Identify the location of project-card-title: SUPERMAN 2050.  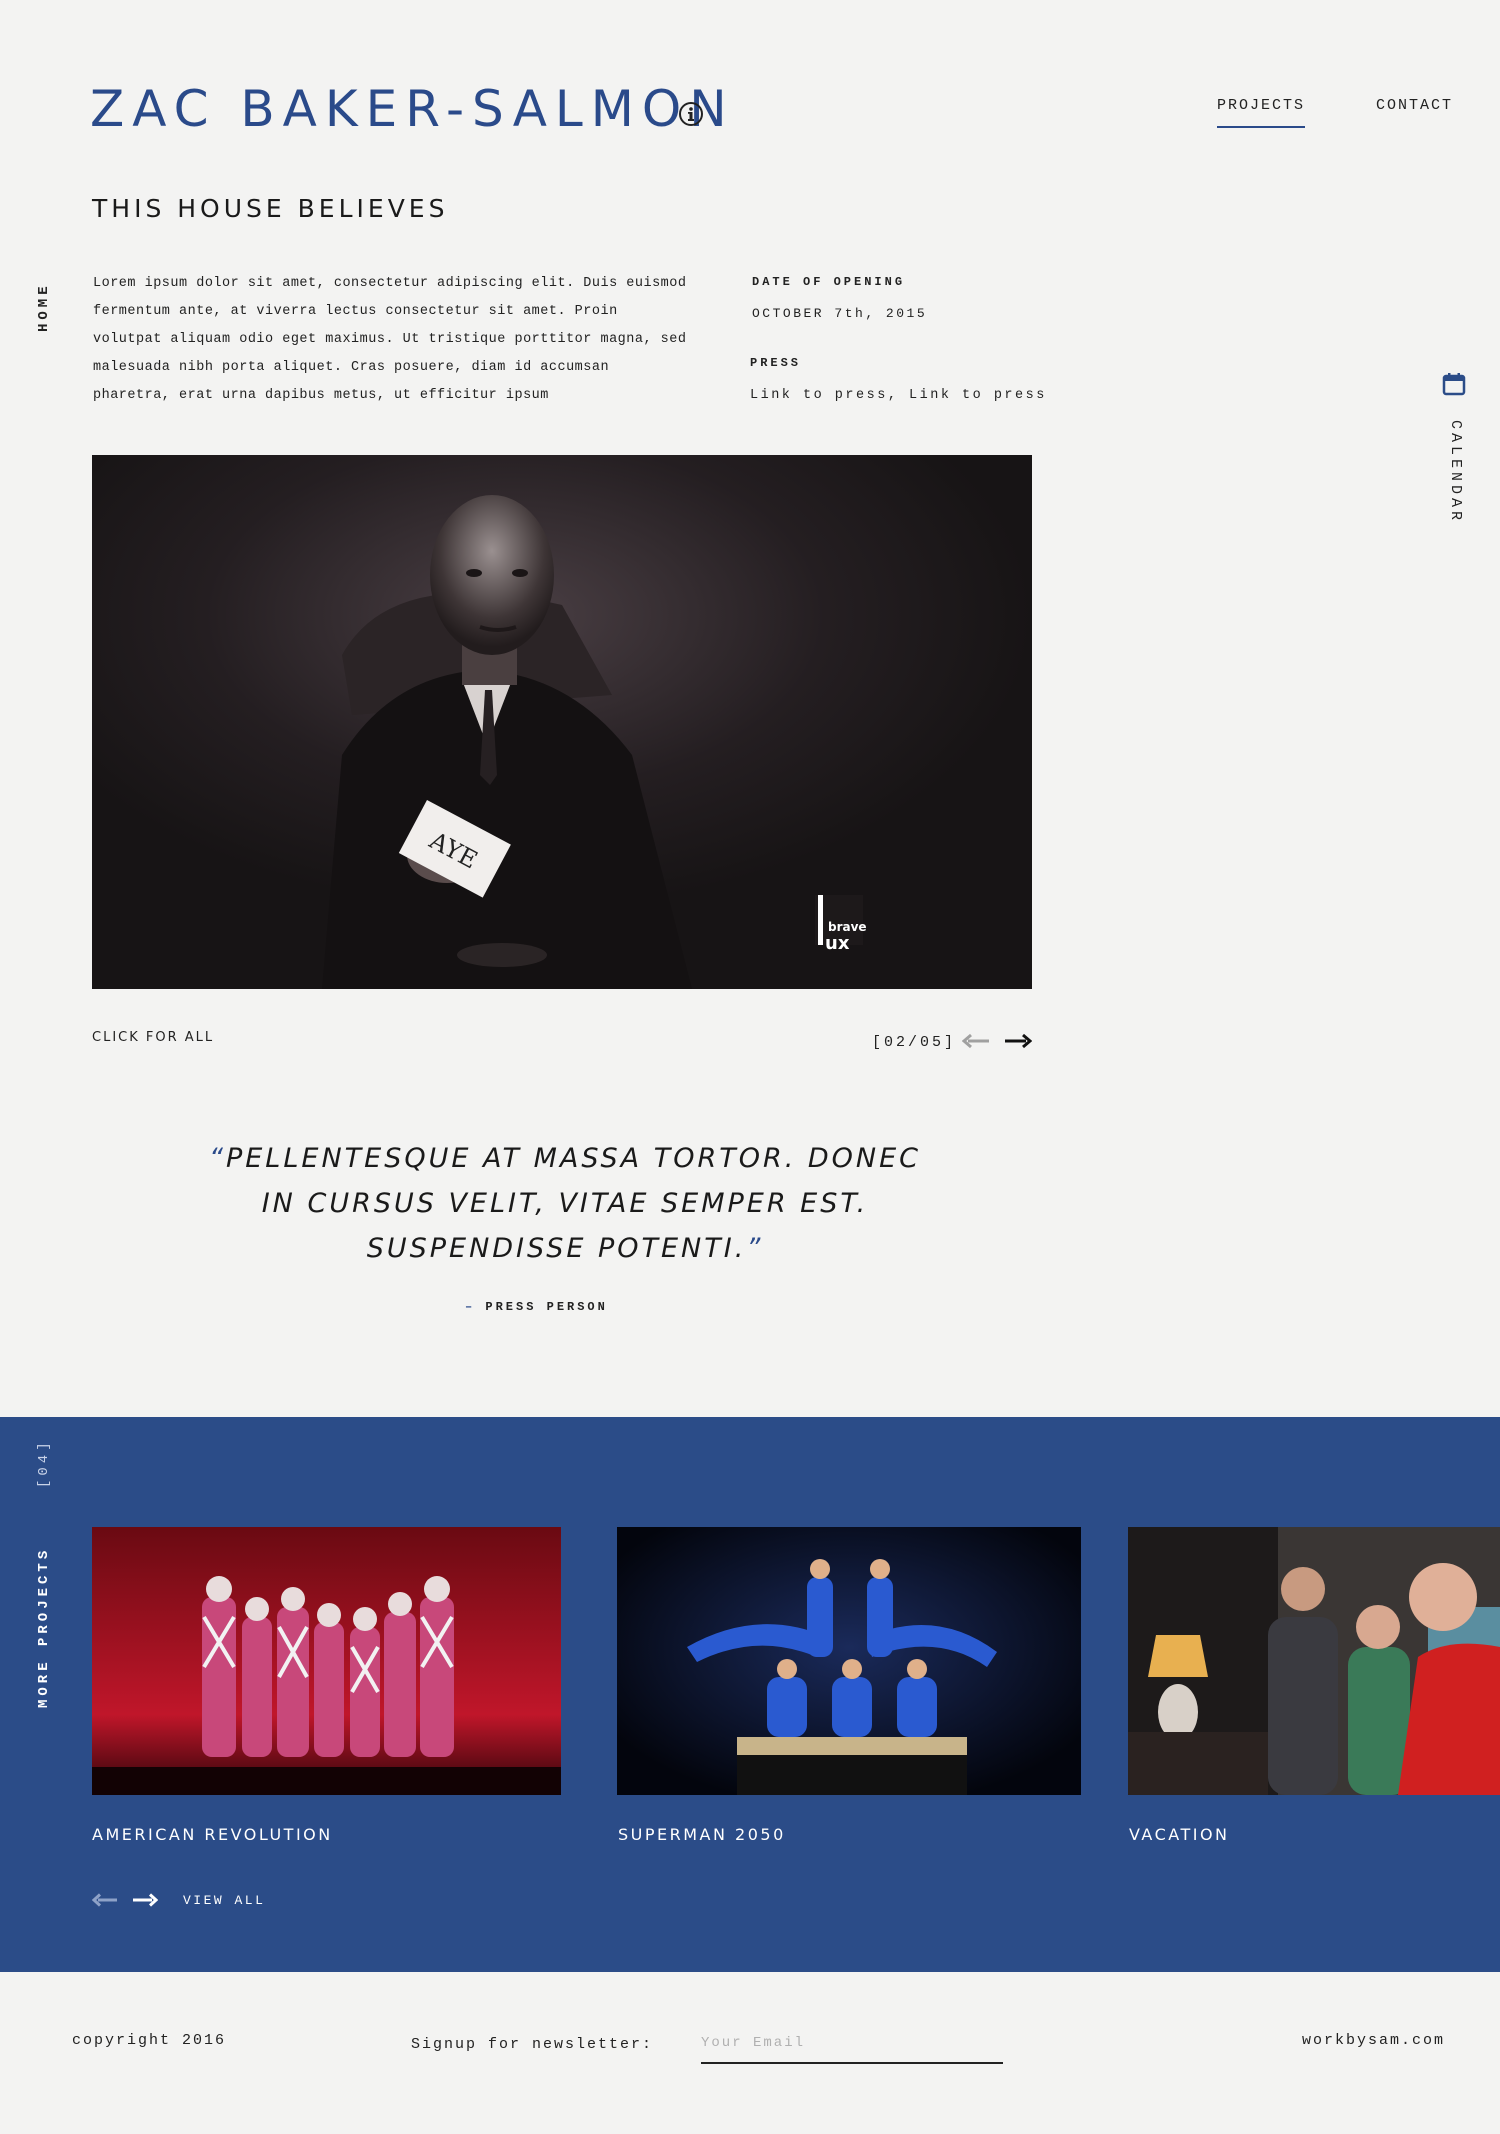
(702, 1834).